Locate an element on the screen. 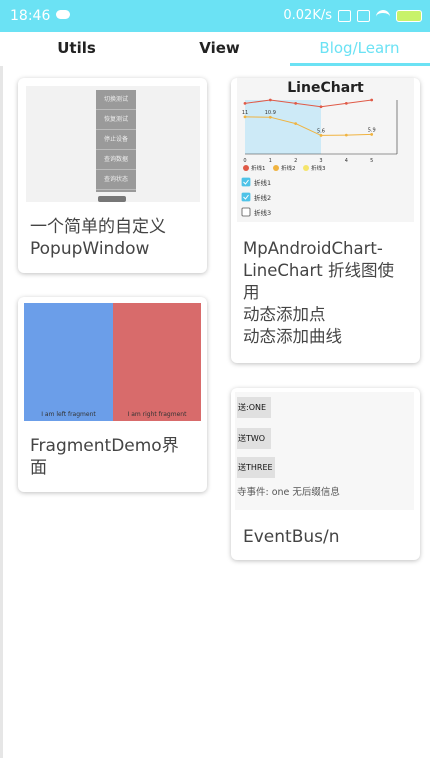 The width and height of the screenshot is (430, 758). chart-highlight-band is located at coordinates (283, 127).